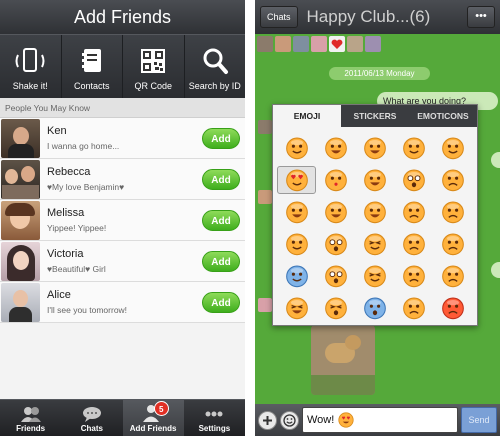 This screenshot has height=436, width=500. What do you see at coordinates (66, 213) in the screenshot?
I see `friend-name: Melissa` at bounding box center [66, 213].